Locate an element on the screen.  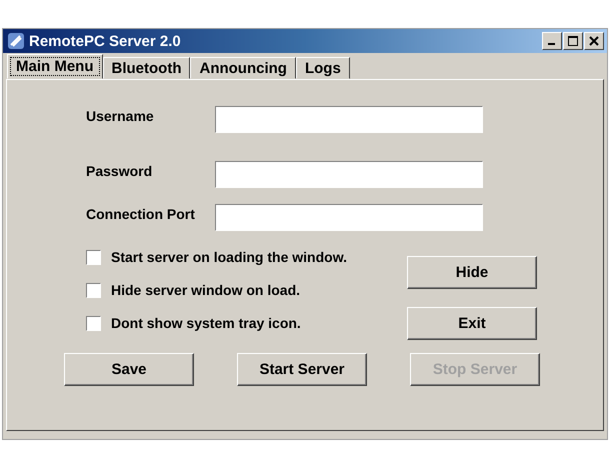
close-icon is located at coordinates (594, 41).